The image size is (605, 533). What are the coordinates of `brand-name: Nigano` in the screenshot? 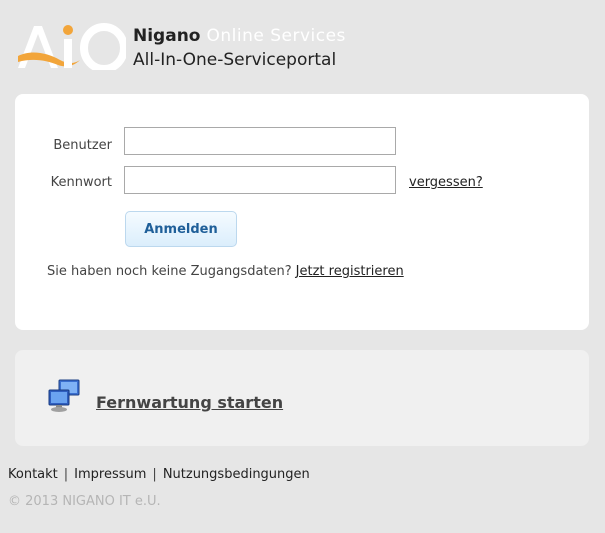 It's located at (167, 36).